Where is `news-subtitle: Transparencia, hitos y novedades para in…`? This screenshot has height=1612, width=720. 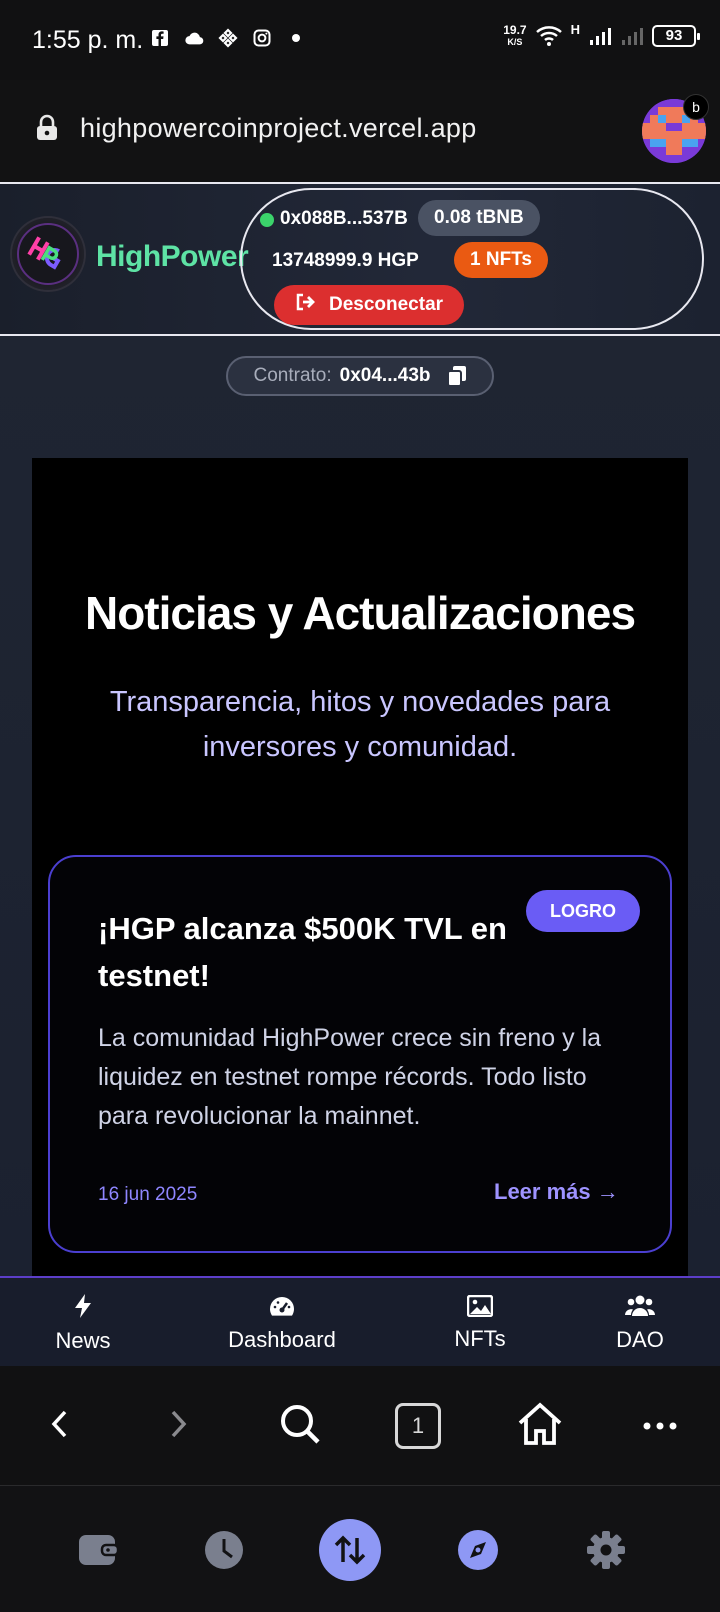 news-subtitle: Transparencia, hitos y novedades para in… is located at coordinates (360, 724).